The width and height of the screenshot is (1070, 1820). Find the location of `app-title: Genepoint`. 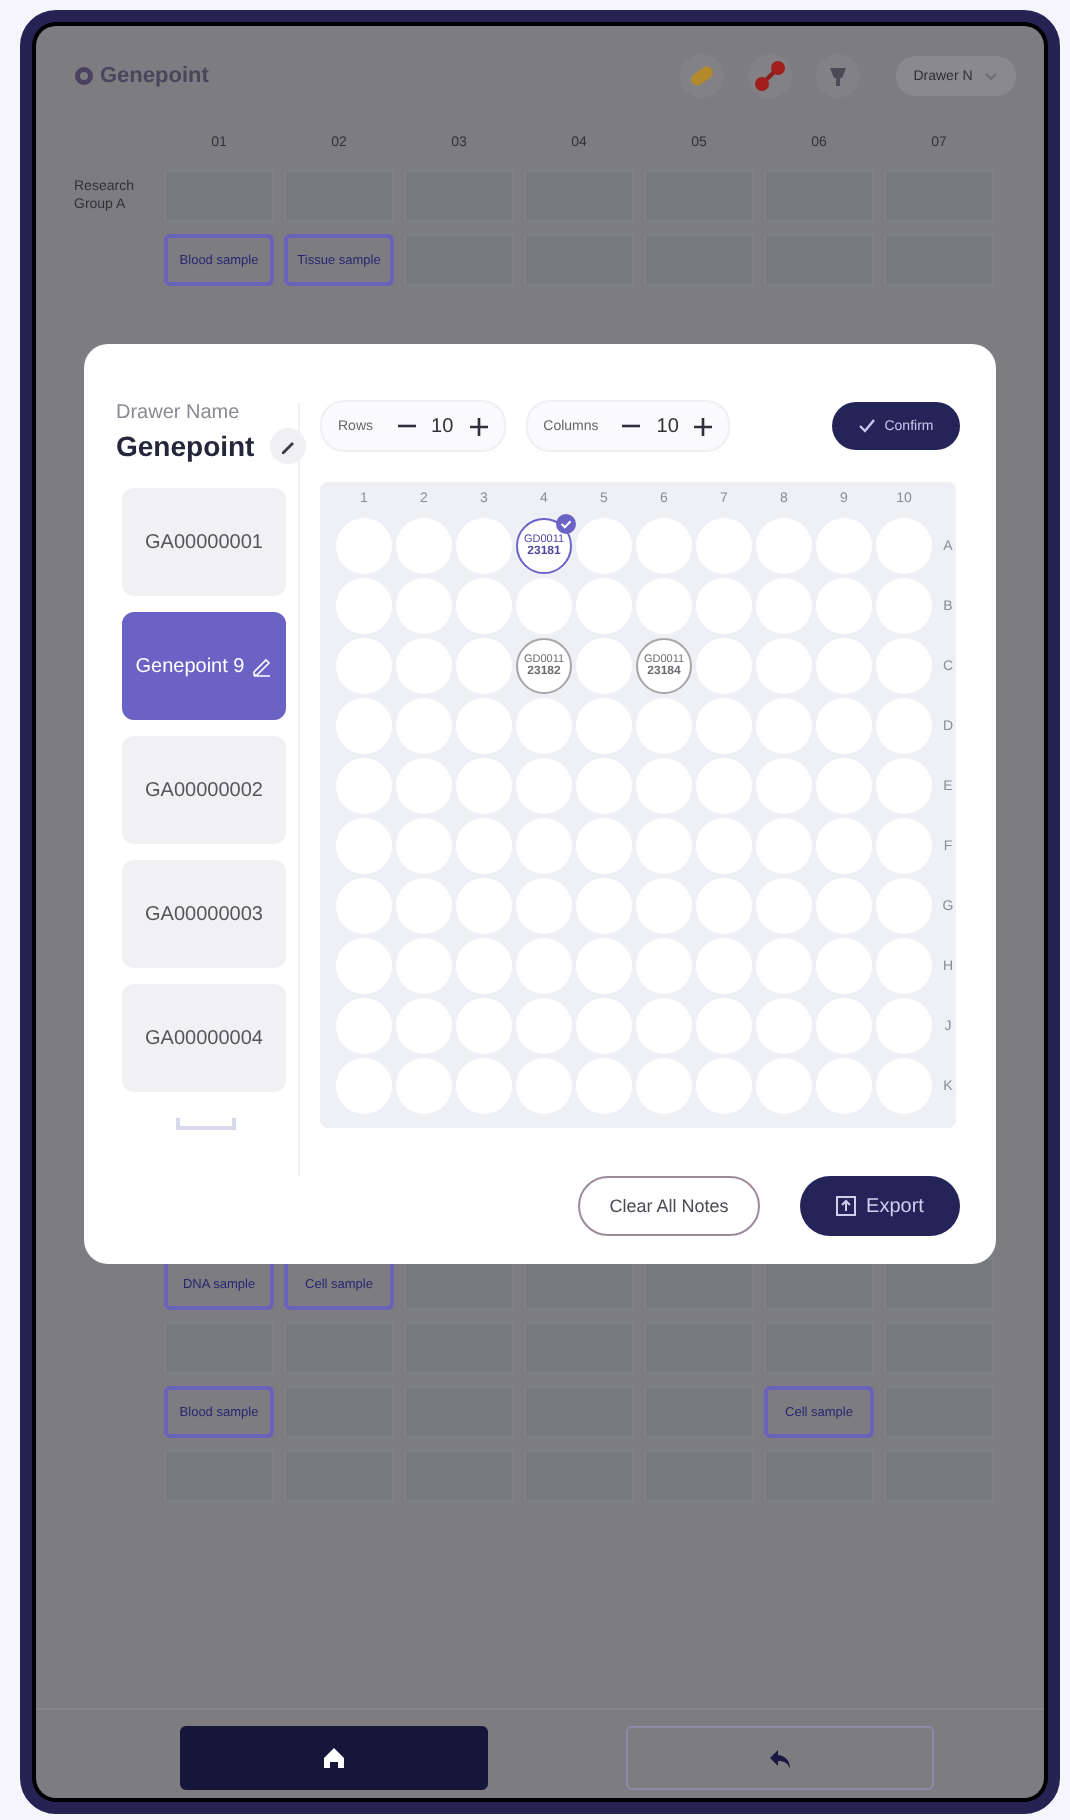

app-title: Genepoint is located at coordinates (154, 76).